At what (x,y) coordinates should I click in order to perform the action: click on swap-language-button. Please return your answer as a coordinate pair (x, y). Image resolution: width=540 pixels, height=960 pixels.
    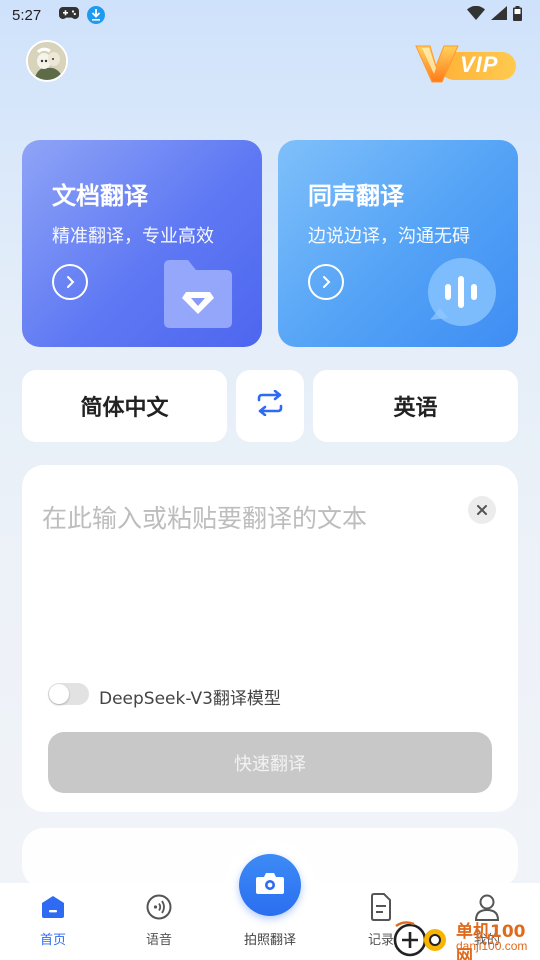
    Looking at the image, I should click on (270, 406).